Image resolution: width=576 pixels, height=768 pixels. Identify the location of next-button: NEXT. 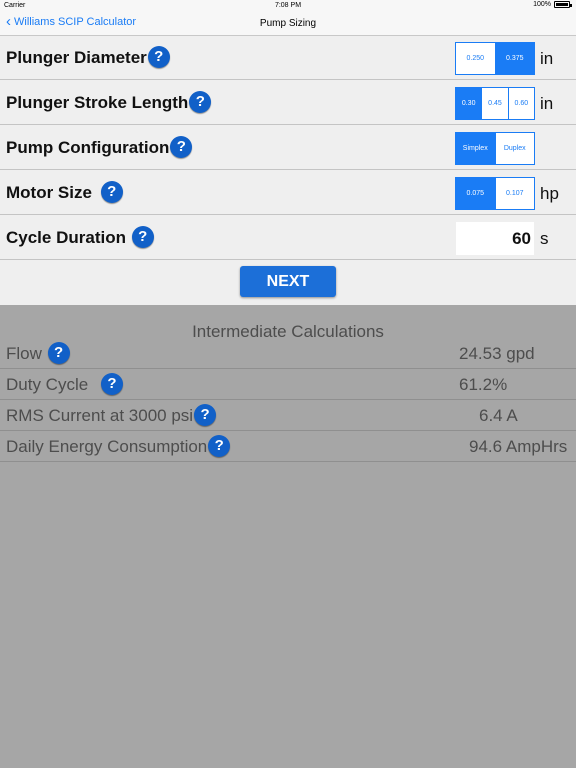
(288, 281).